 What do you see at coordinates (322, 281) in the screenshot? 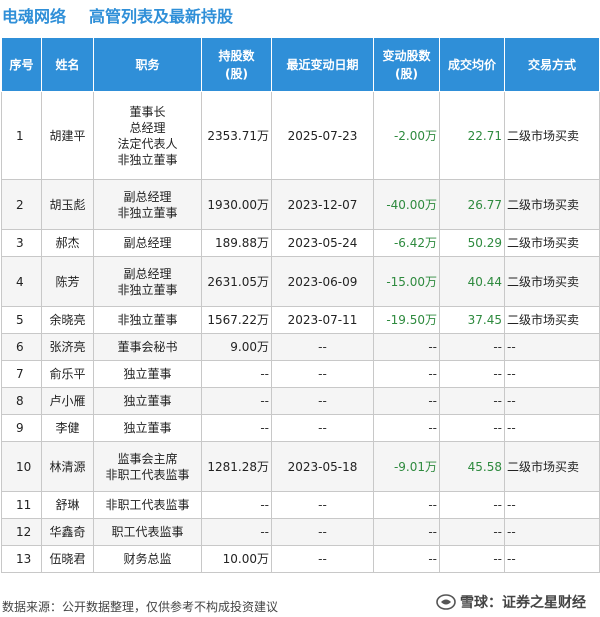
I see `row-date: 2023-06-09` at bounding box center [322, 281].